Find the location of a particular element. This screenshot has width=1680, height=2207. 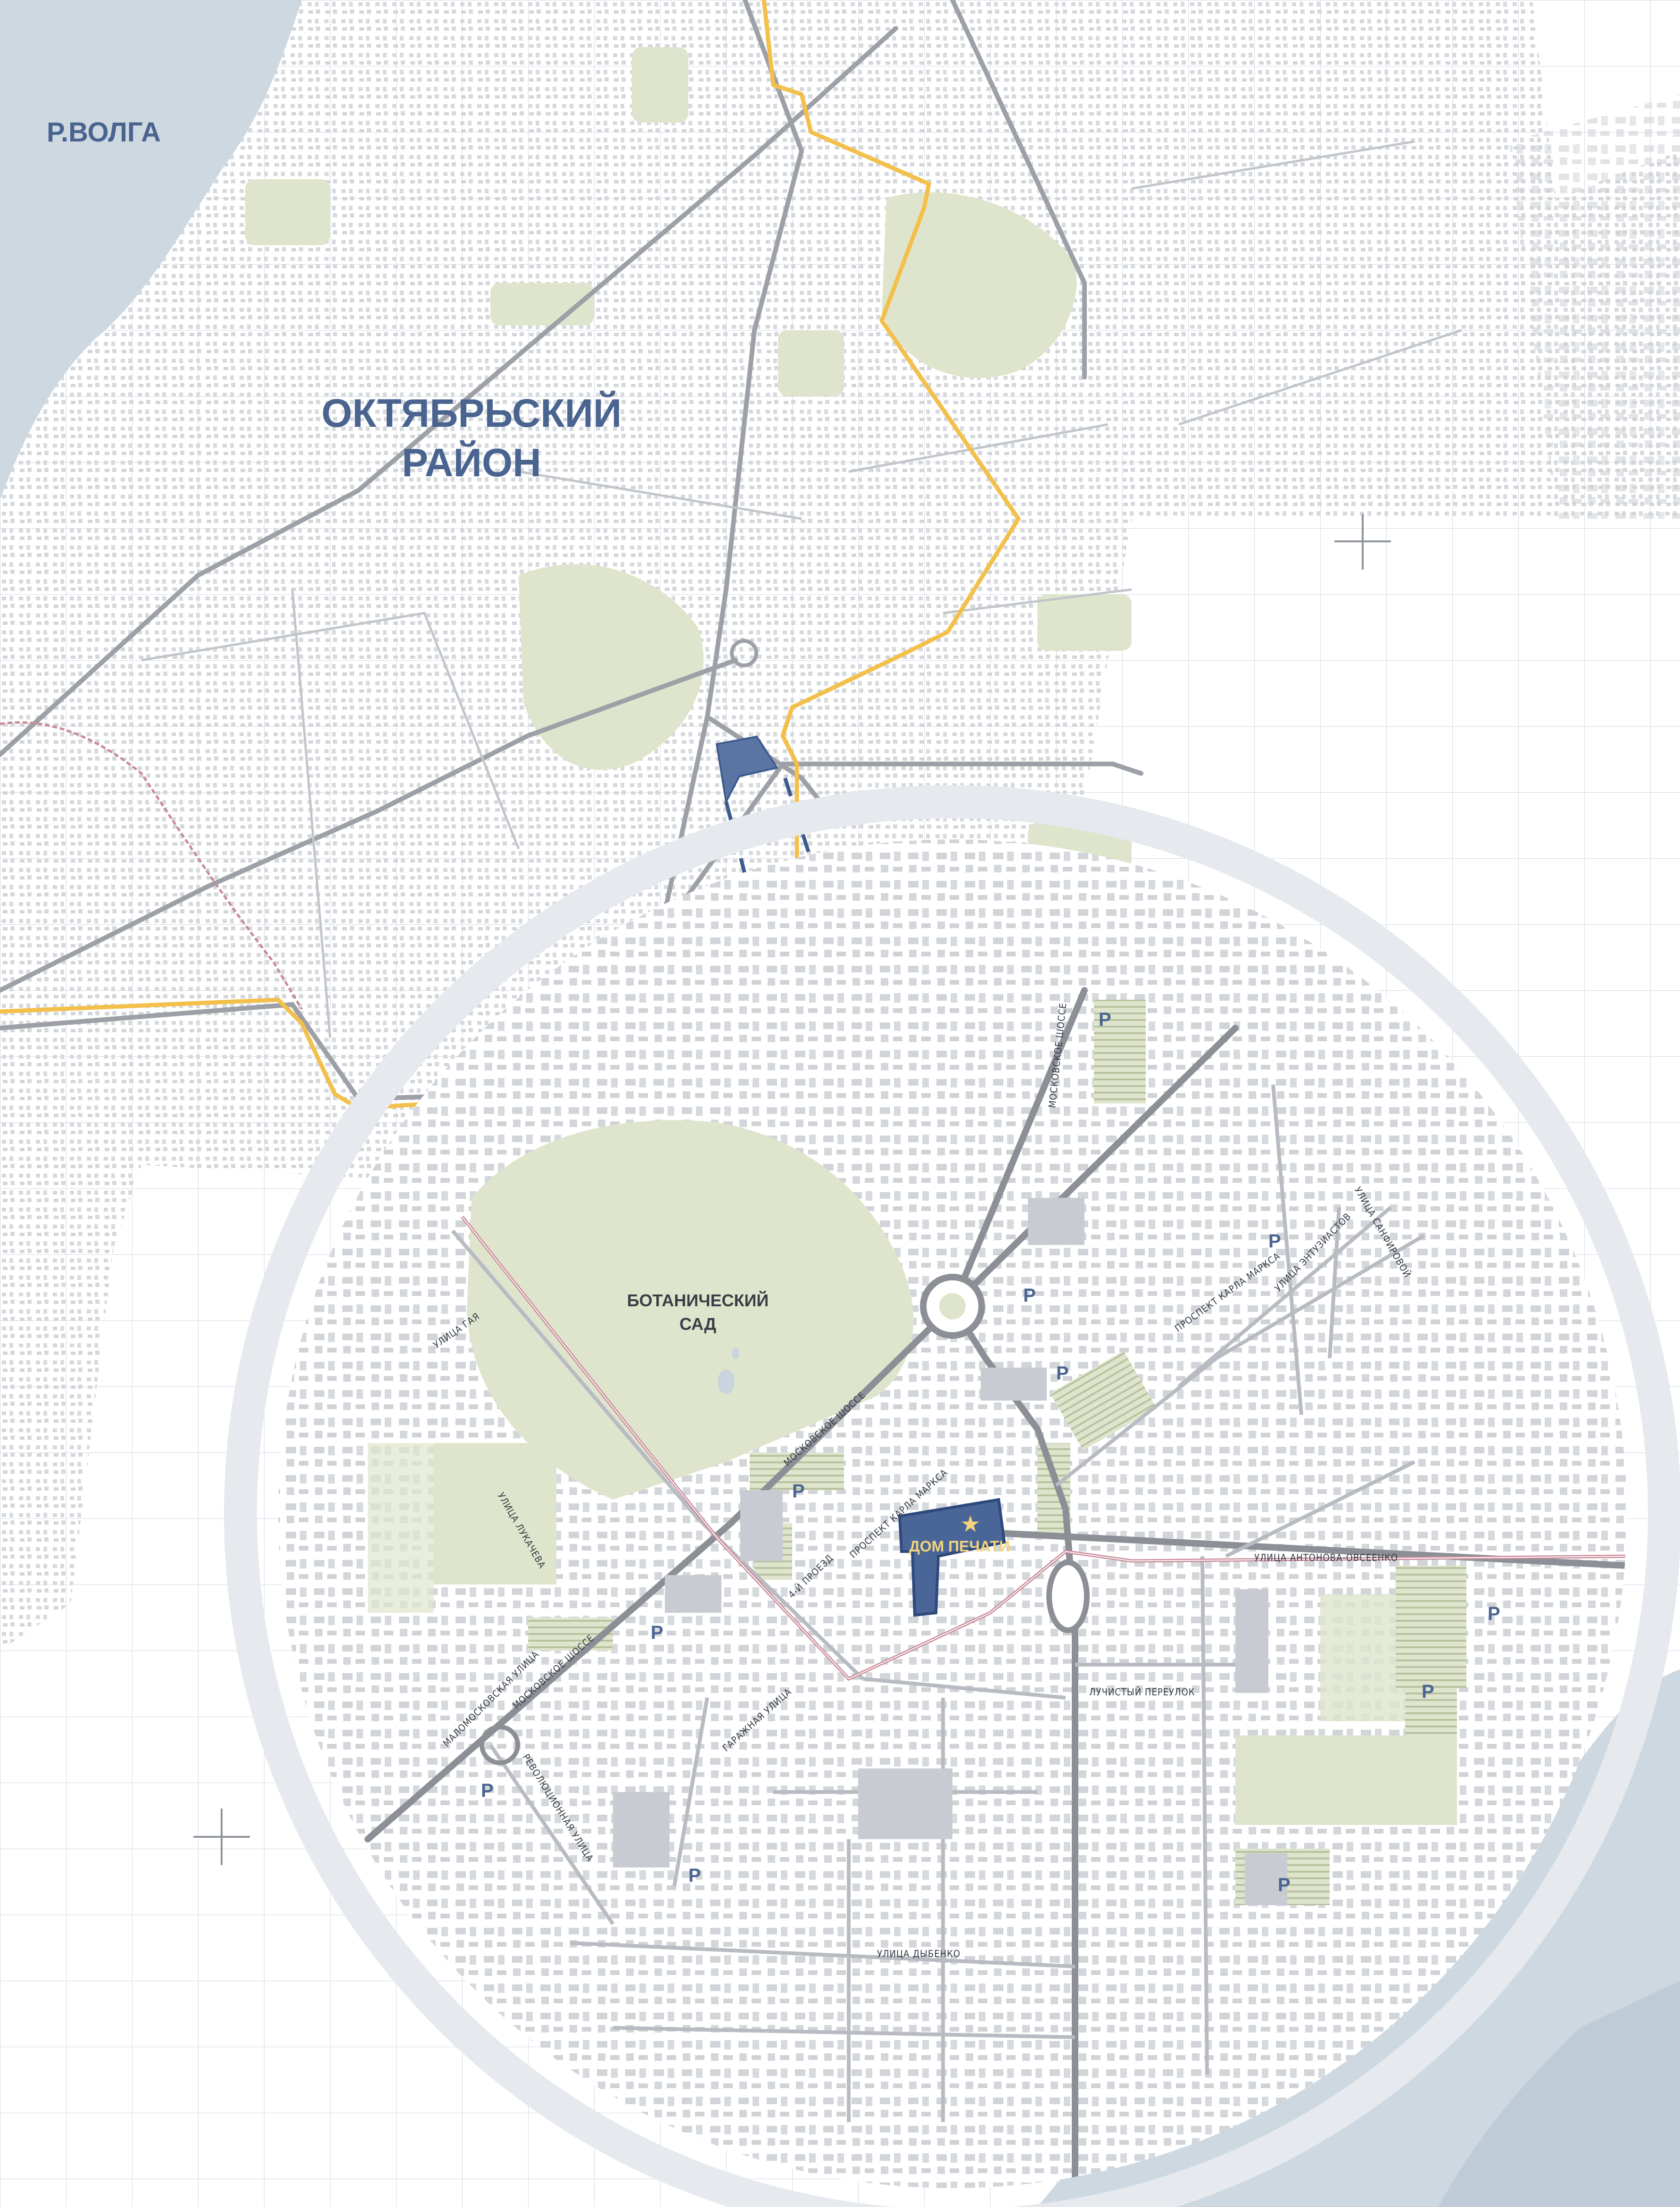

park-label-line1: БОТАНИЧЕСКИЙ is located at coordinates (698, 1300).